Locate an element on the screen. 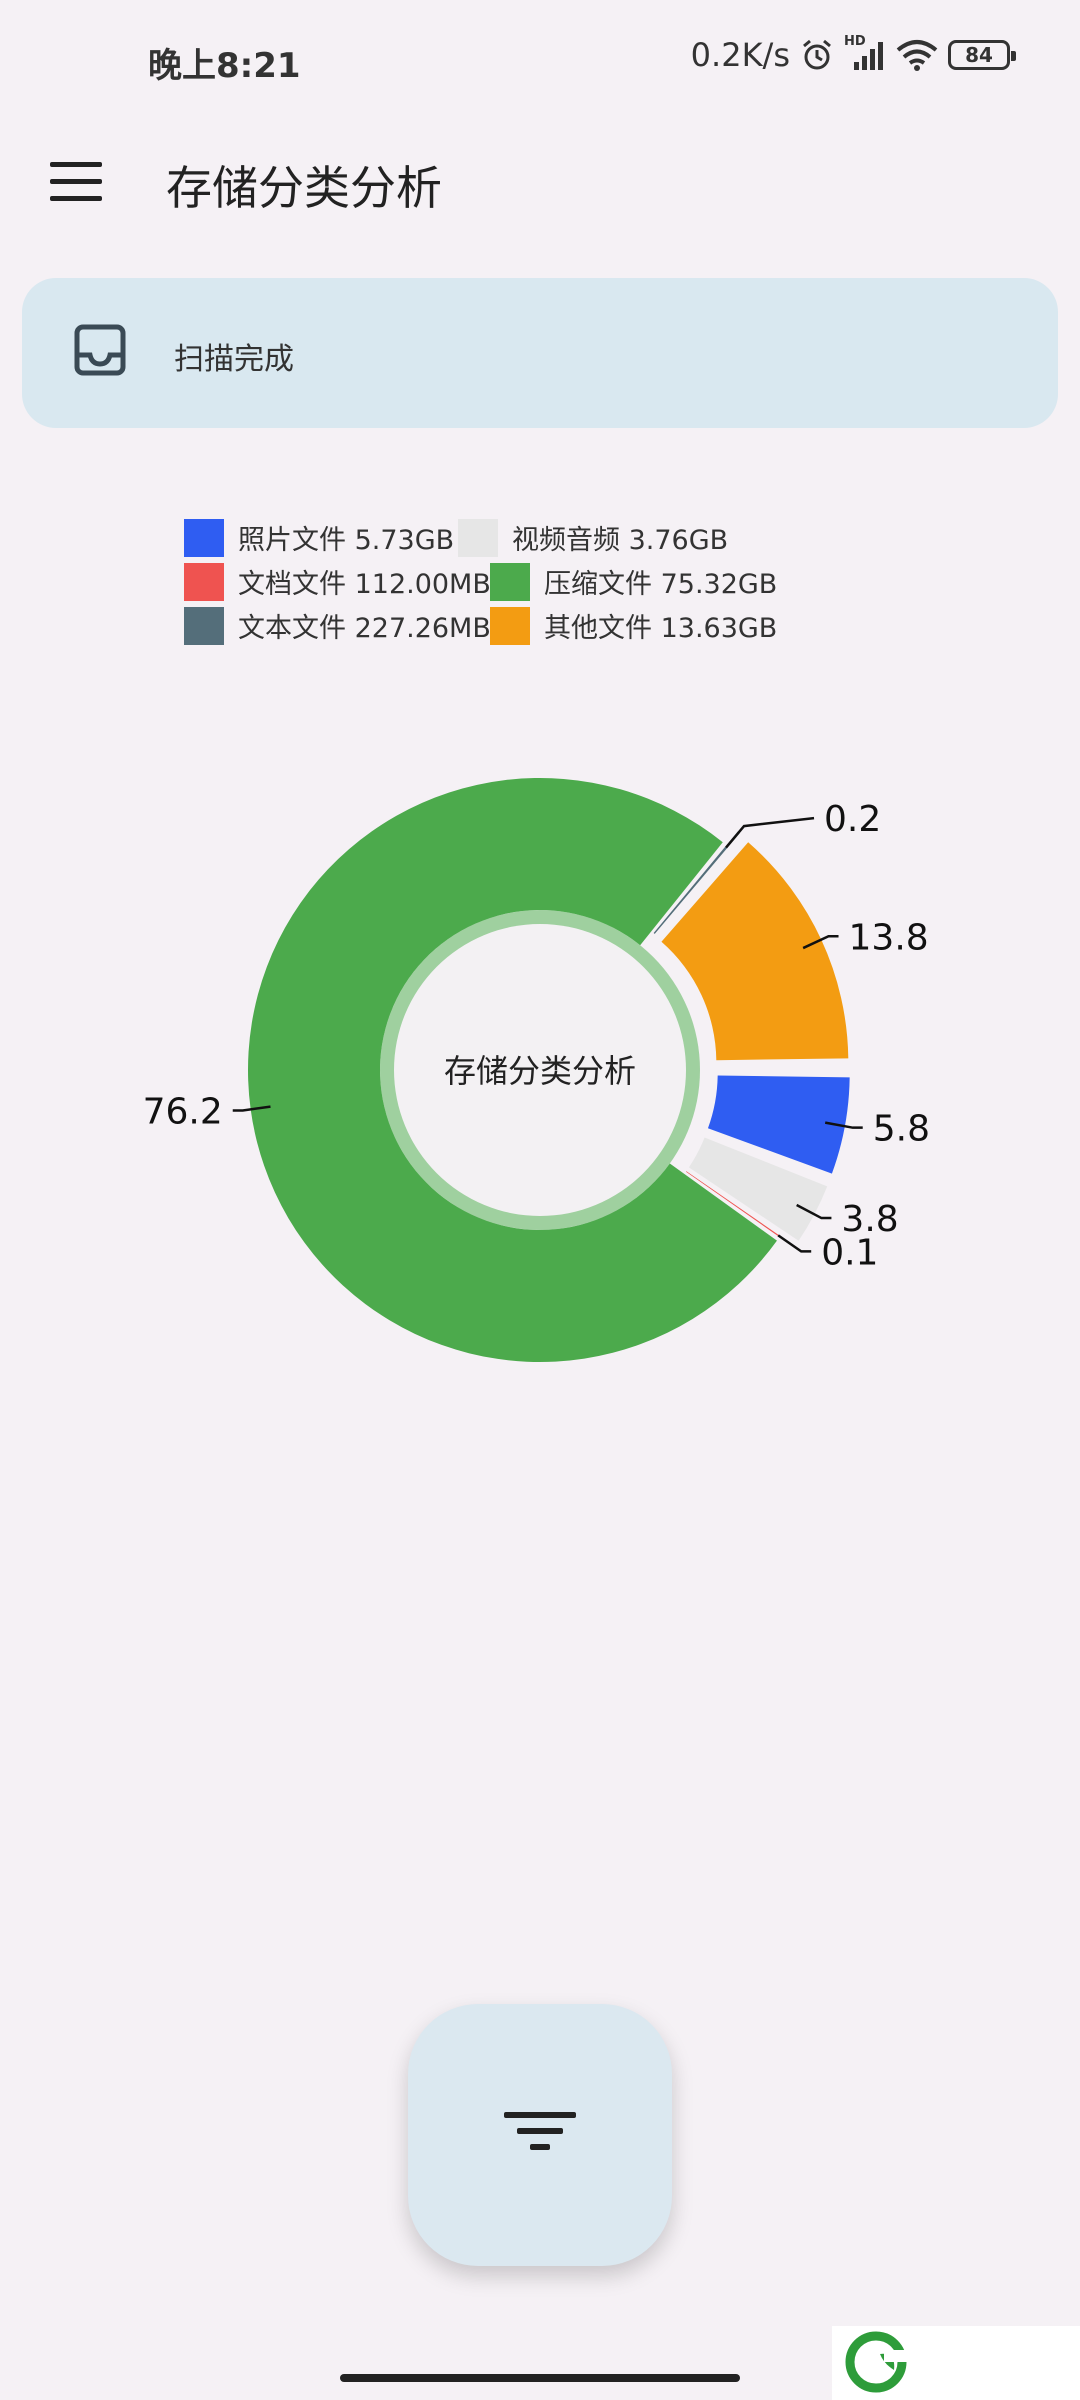  home-indicator is located at coordinates (540, 2378).